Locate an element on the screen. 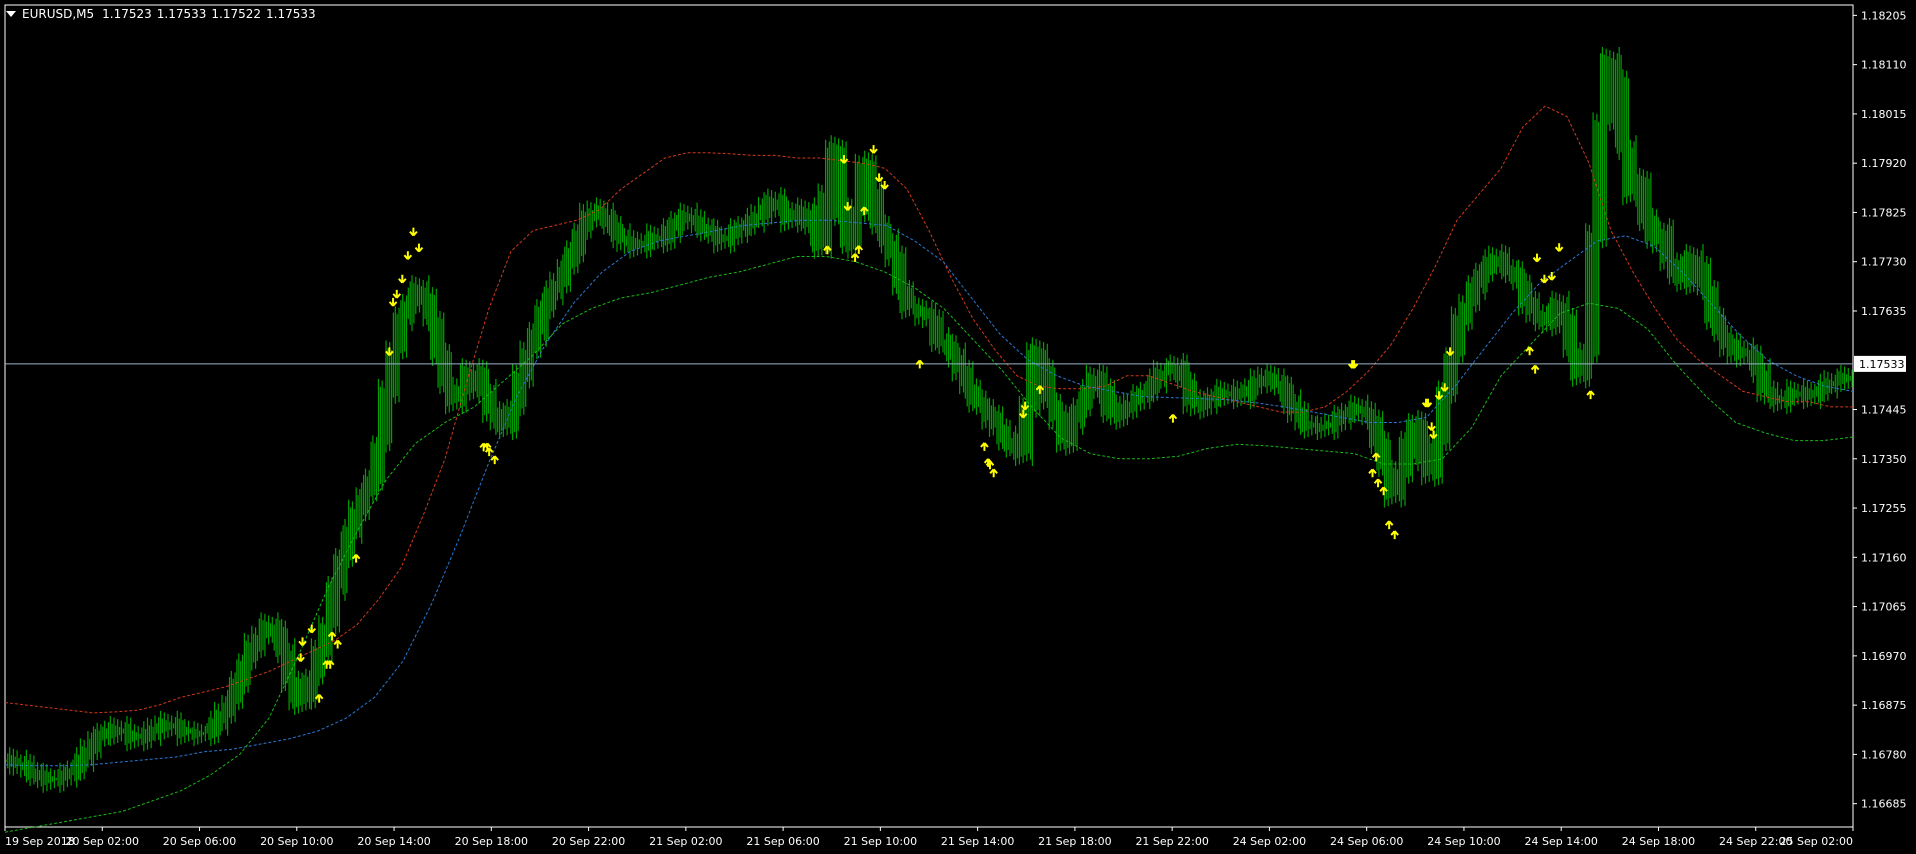 Image resolution: width=1916 pixels, height=854 pixels. x-tick-label: 20 Sep 02:00 is located at coordinates (102, 841).